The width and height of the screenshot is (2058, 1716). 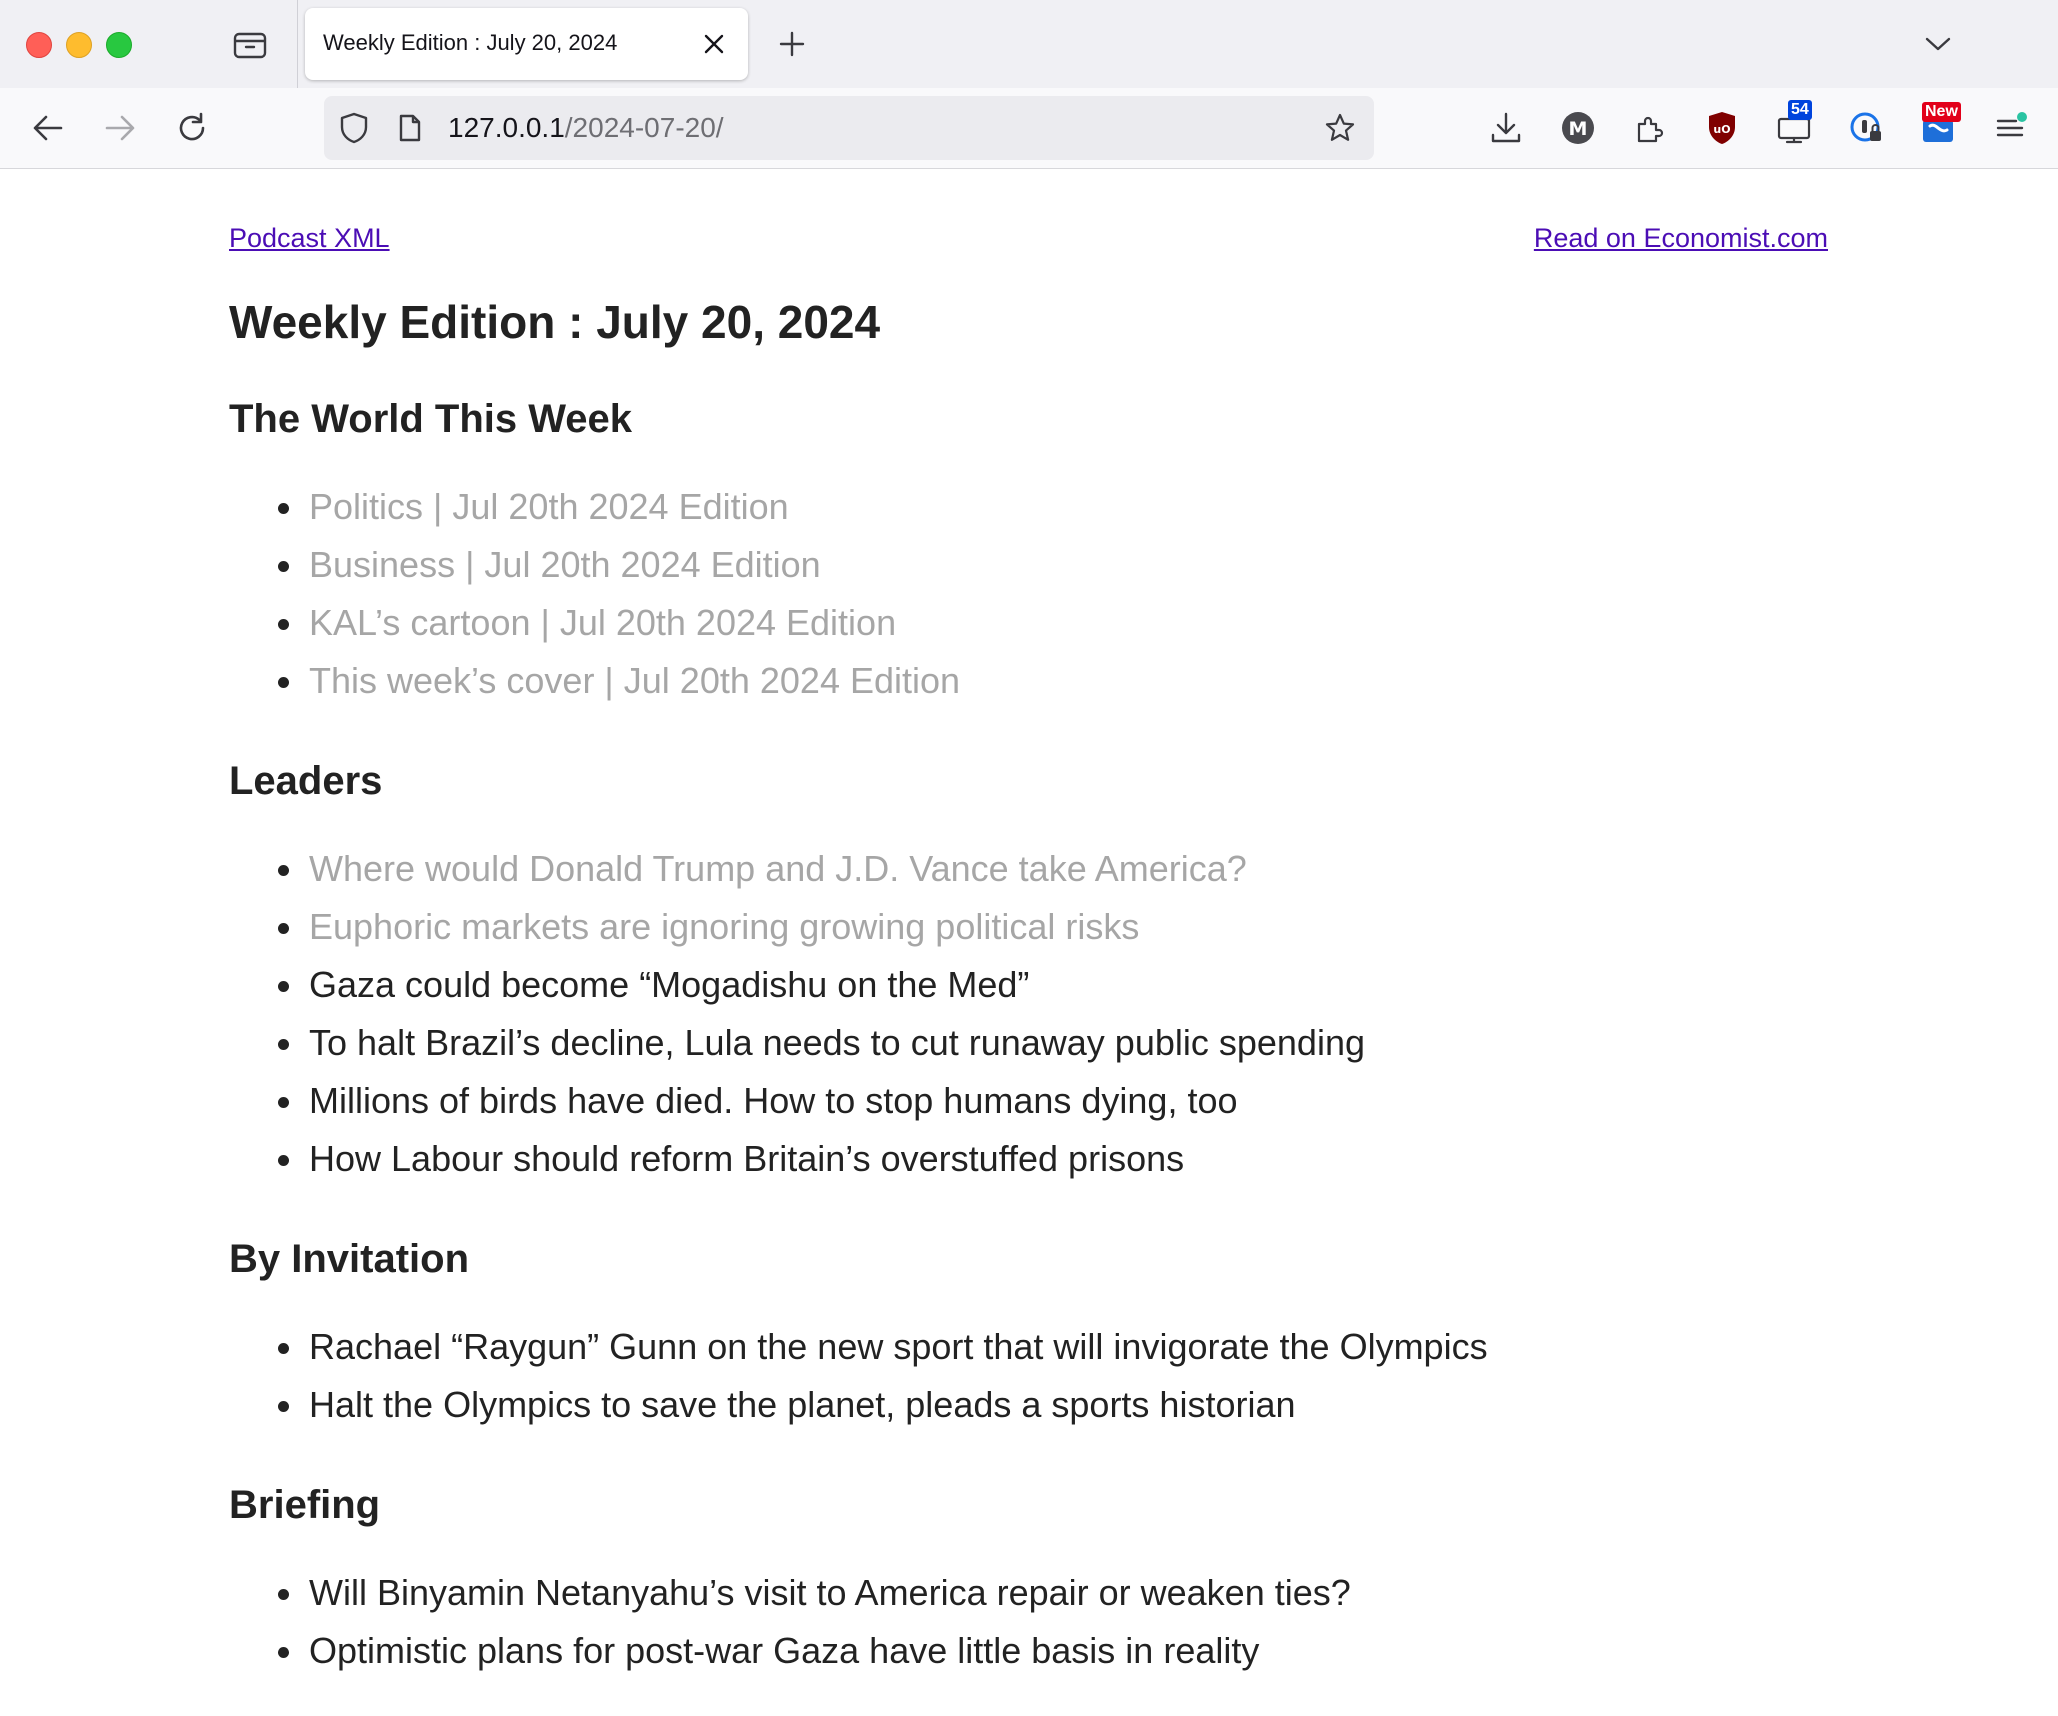 I want to click on navigation-toolbar: 127.0.0.1/2024-07-20/ M uO 54 New, so click(x=1029, y=128).